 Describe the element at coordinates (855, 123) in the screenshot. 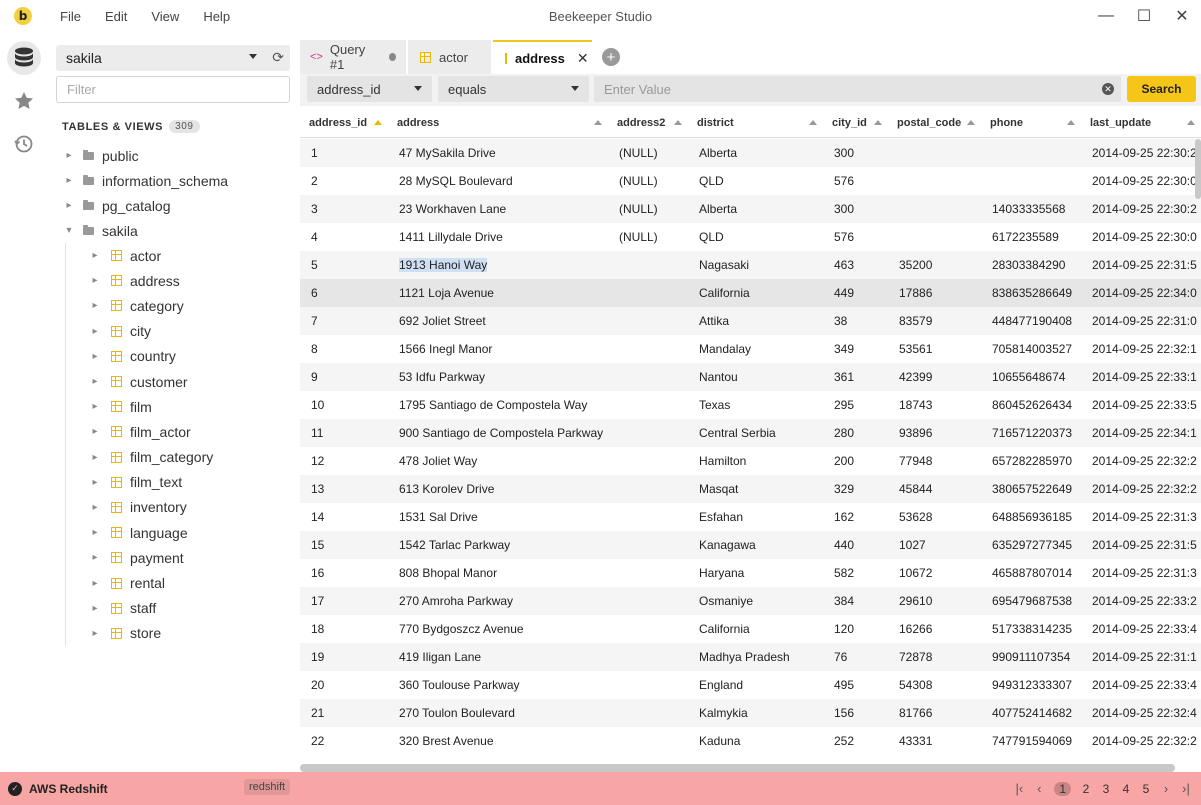

I see `column-header-city-id: city_id` at that location.